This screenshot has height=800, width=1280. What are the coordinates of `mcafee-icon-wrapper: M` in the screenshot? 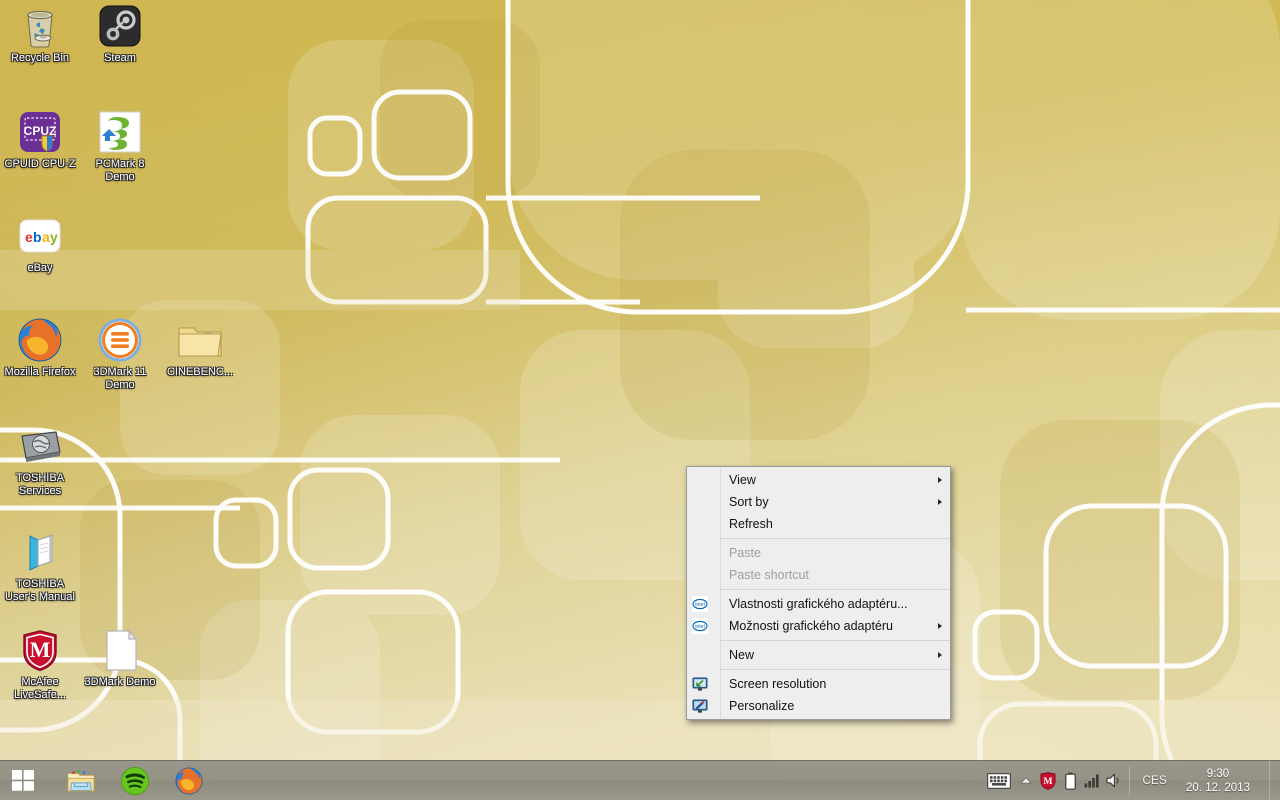 It's located at (40, 650).